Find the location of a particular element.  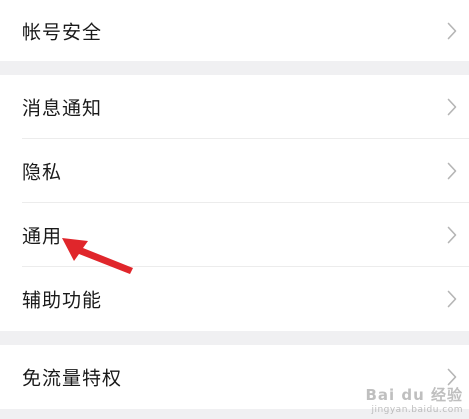

settings-item-account-security: 帐号安全 is located at coordinates (234, 30).